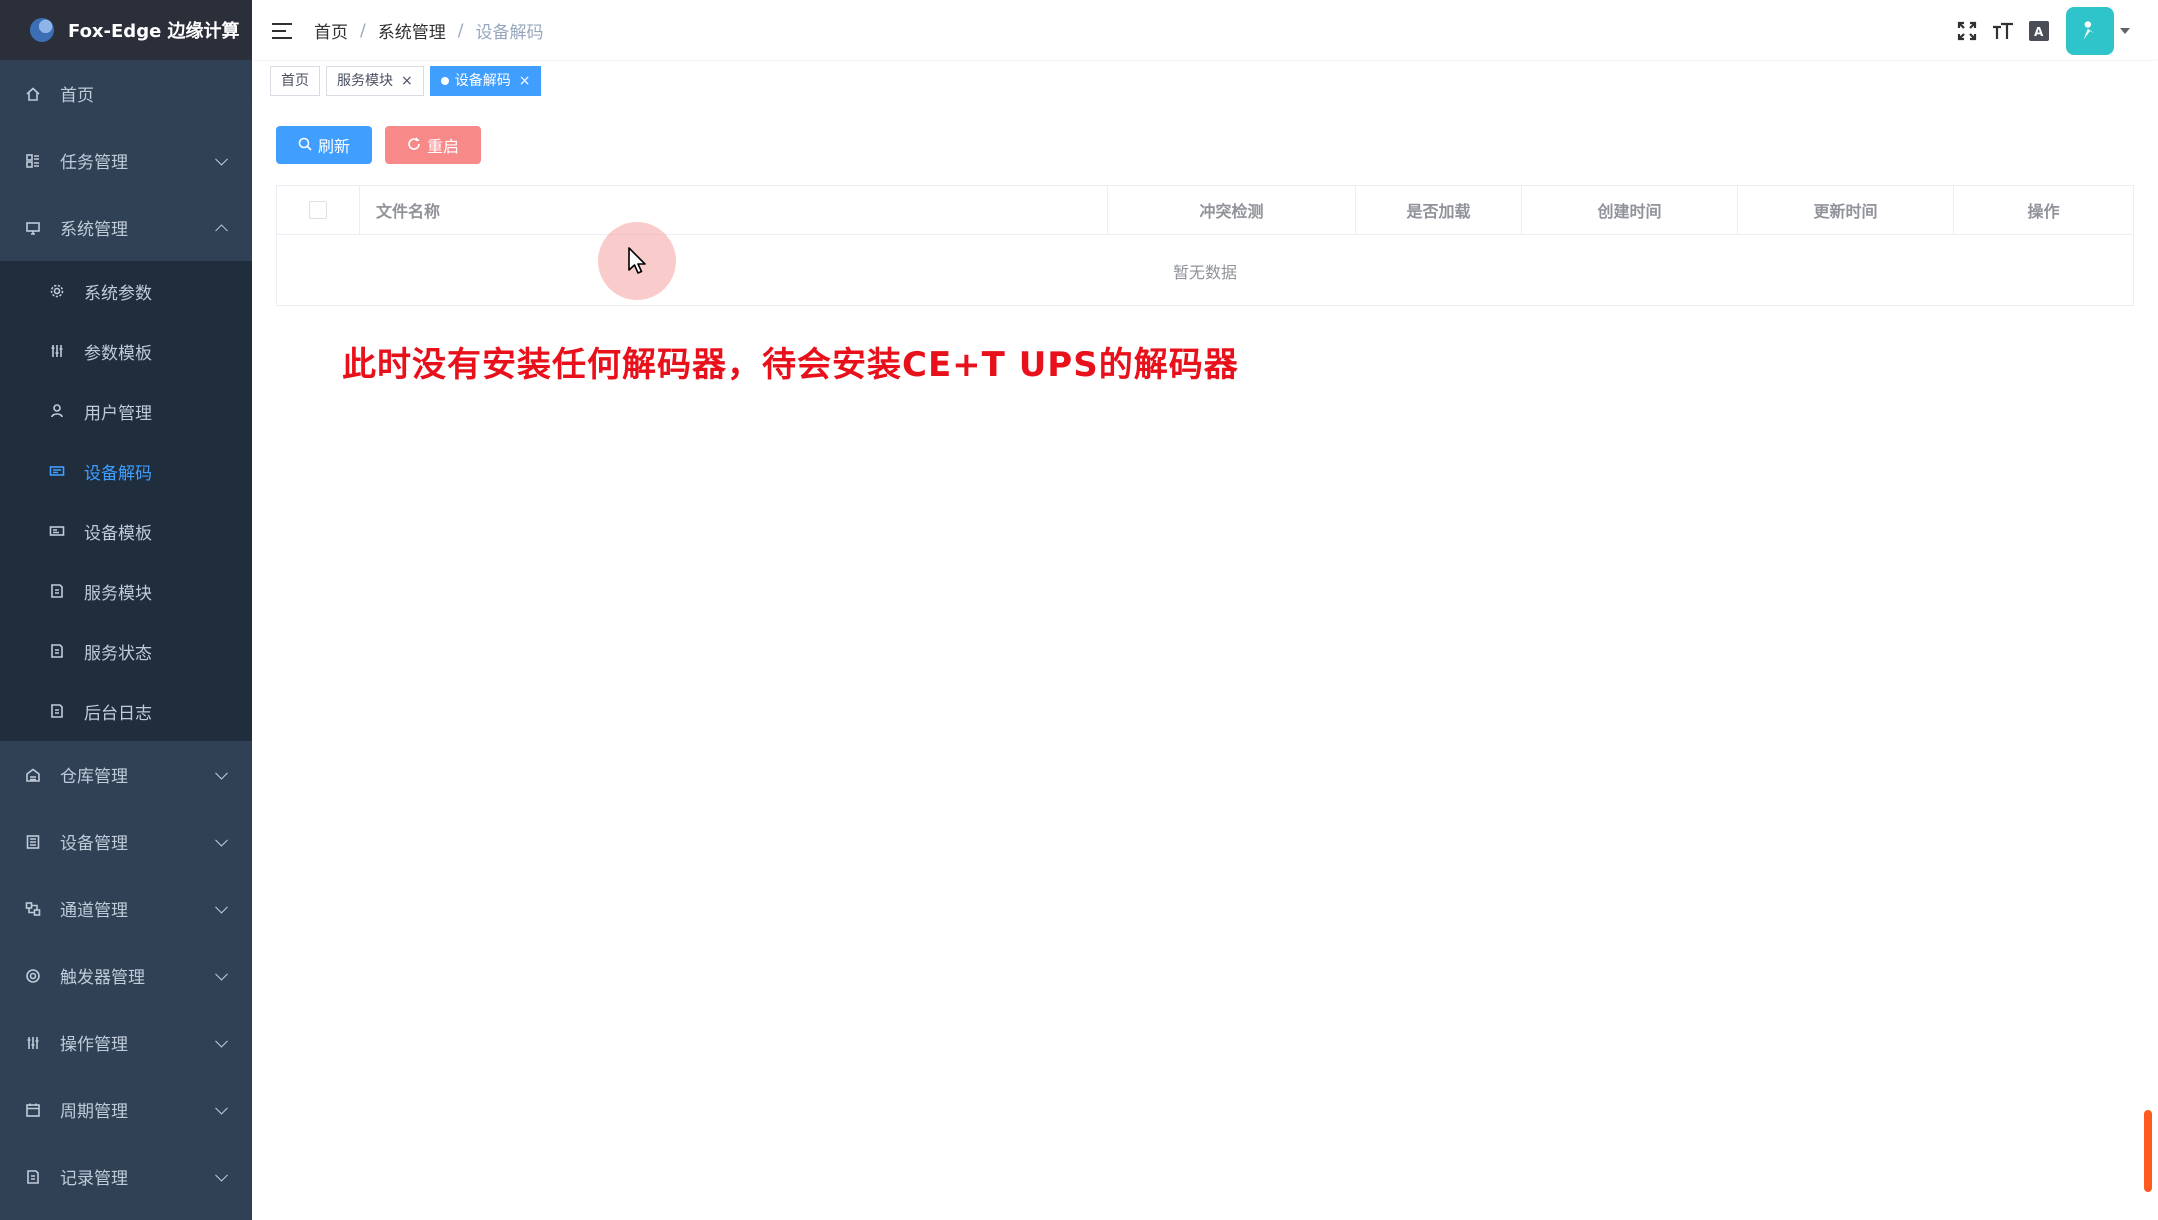 This screenshot has width=2158, height=1220. Describe the element at coordinates (118, 293) in the screenshot. I see `sidebar-item-label: 系统参数` at that location.